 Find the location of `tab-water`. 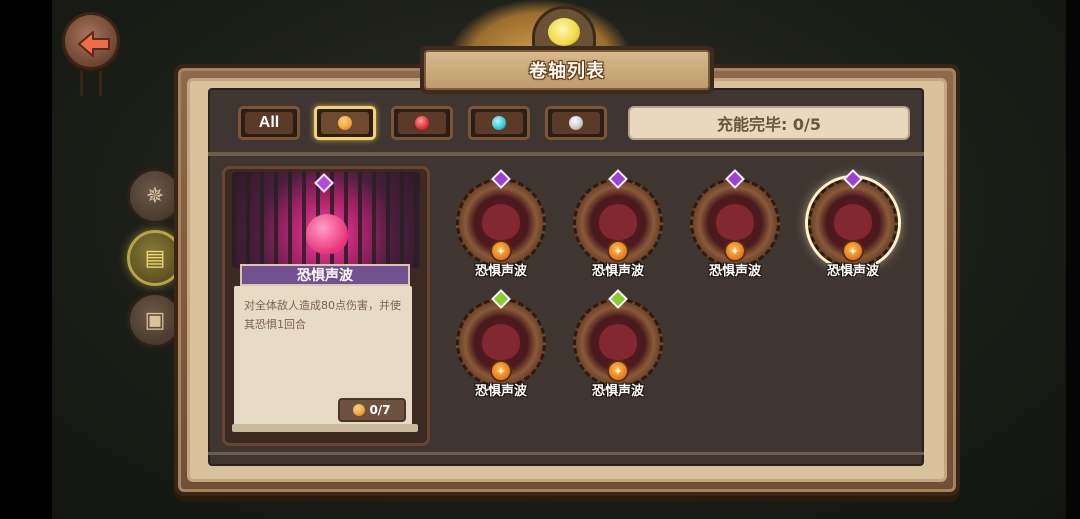

tab-water is located at coordinates (499, 123).